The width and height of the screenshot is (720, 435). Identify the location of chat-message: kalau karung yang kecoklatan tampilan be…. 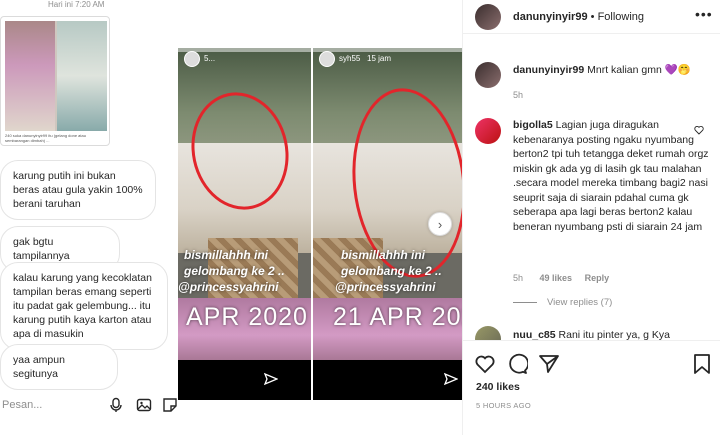
(84, 306).